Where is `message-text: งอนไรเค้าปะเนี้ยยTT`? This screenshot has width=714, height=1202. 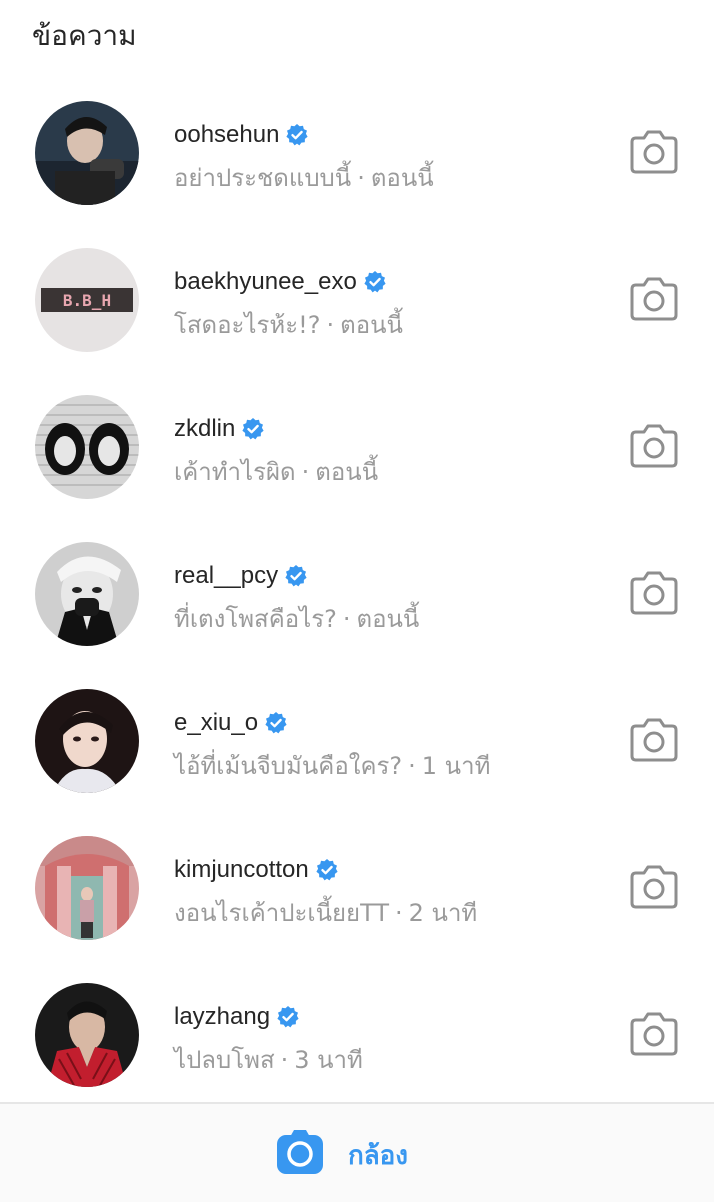 message-text: งอนไรเค้าปะเนี้ยยTT is located at coordinates (281, 913).